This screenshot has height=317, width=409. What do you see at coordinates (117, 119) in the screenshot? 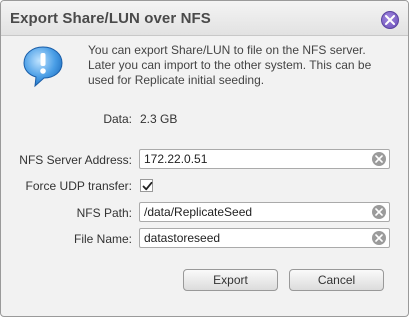
I see `data-label: Data:` at bounding box center [117, 119].